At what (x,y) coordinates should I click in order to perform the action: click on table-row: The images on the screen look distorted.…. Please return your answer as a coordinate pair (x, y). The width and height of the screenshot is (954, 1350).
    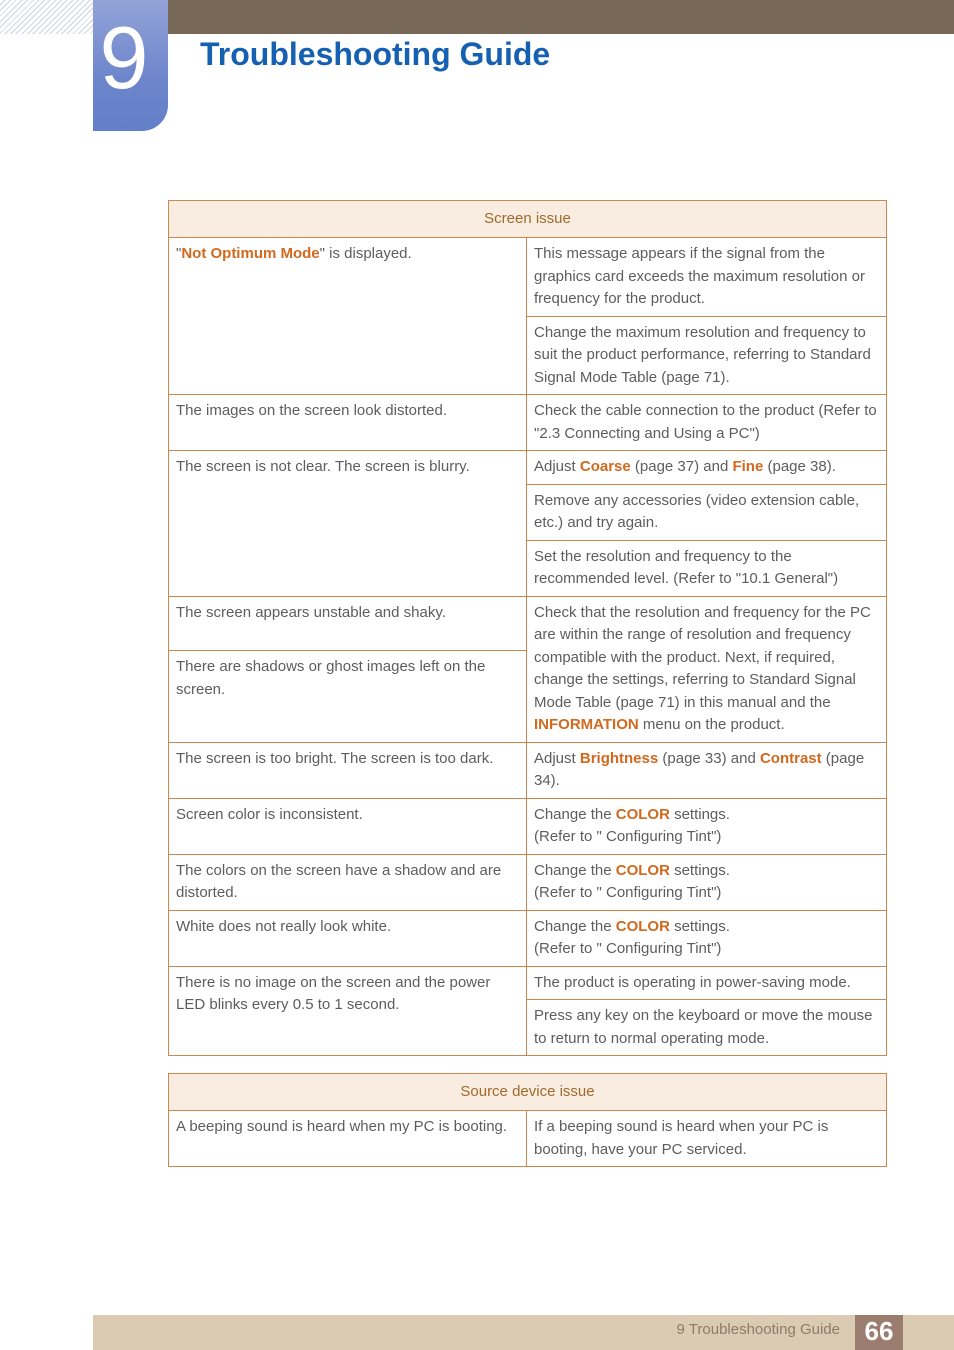
    Looking at the image, I should click on (527, 422).